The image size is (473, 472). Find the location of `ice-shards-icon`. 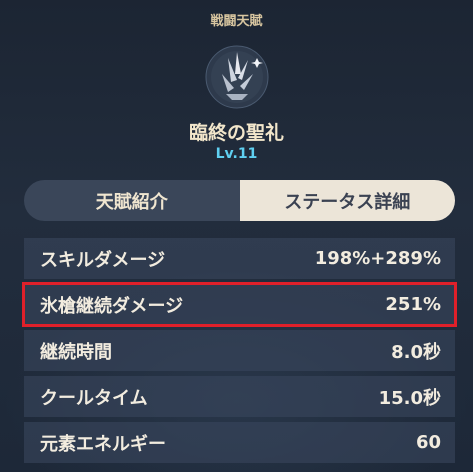

ice-shards-icon is located at coordinates (237, 77).